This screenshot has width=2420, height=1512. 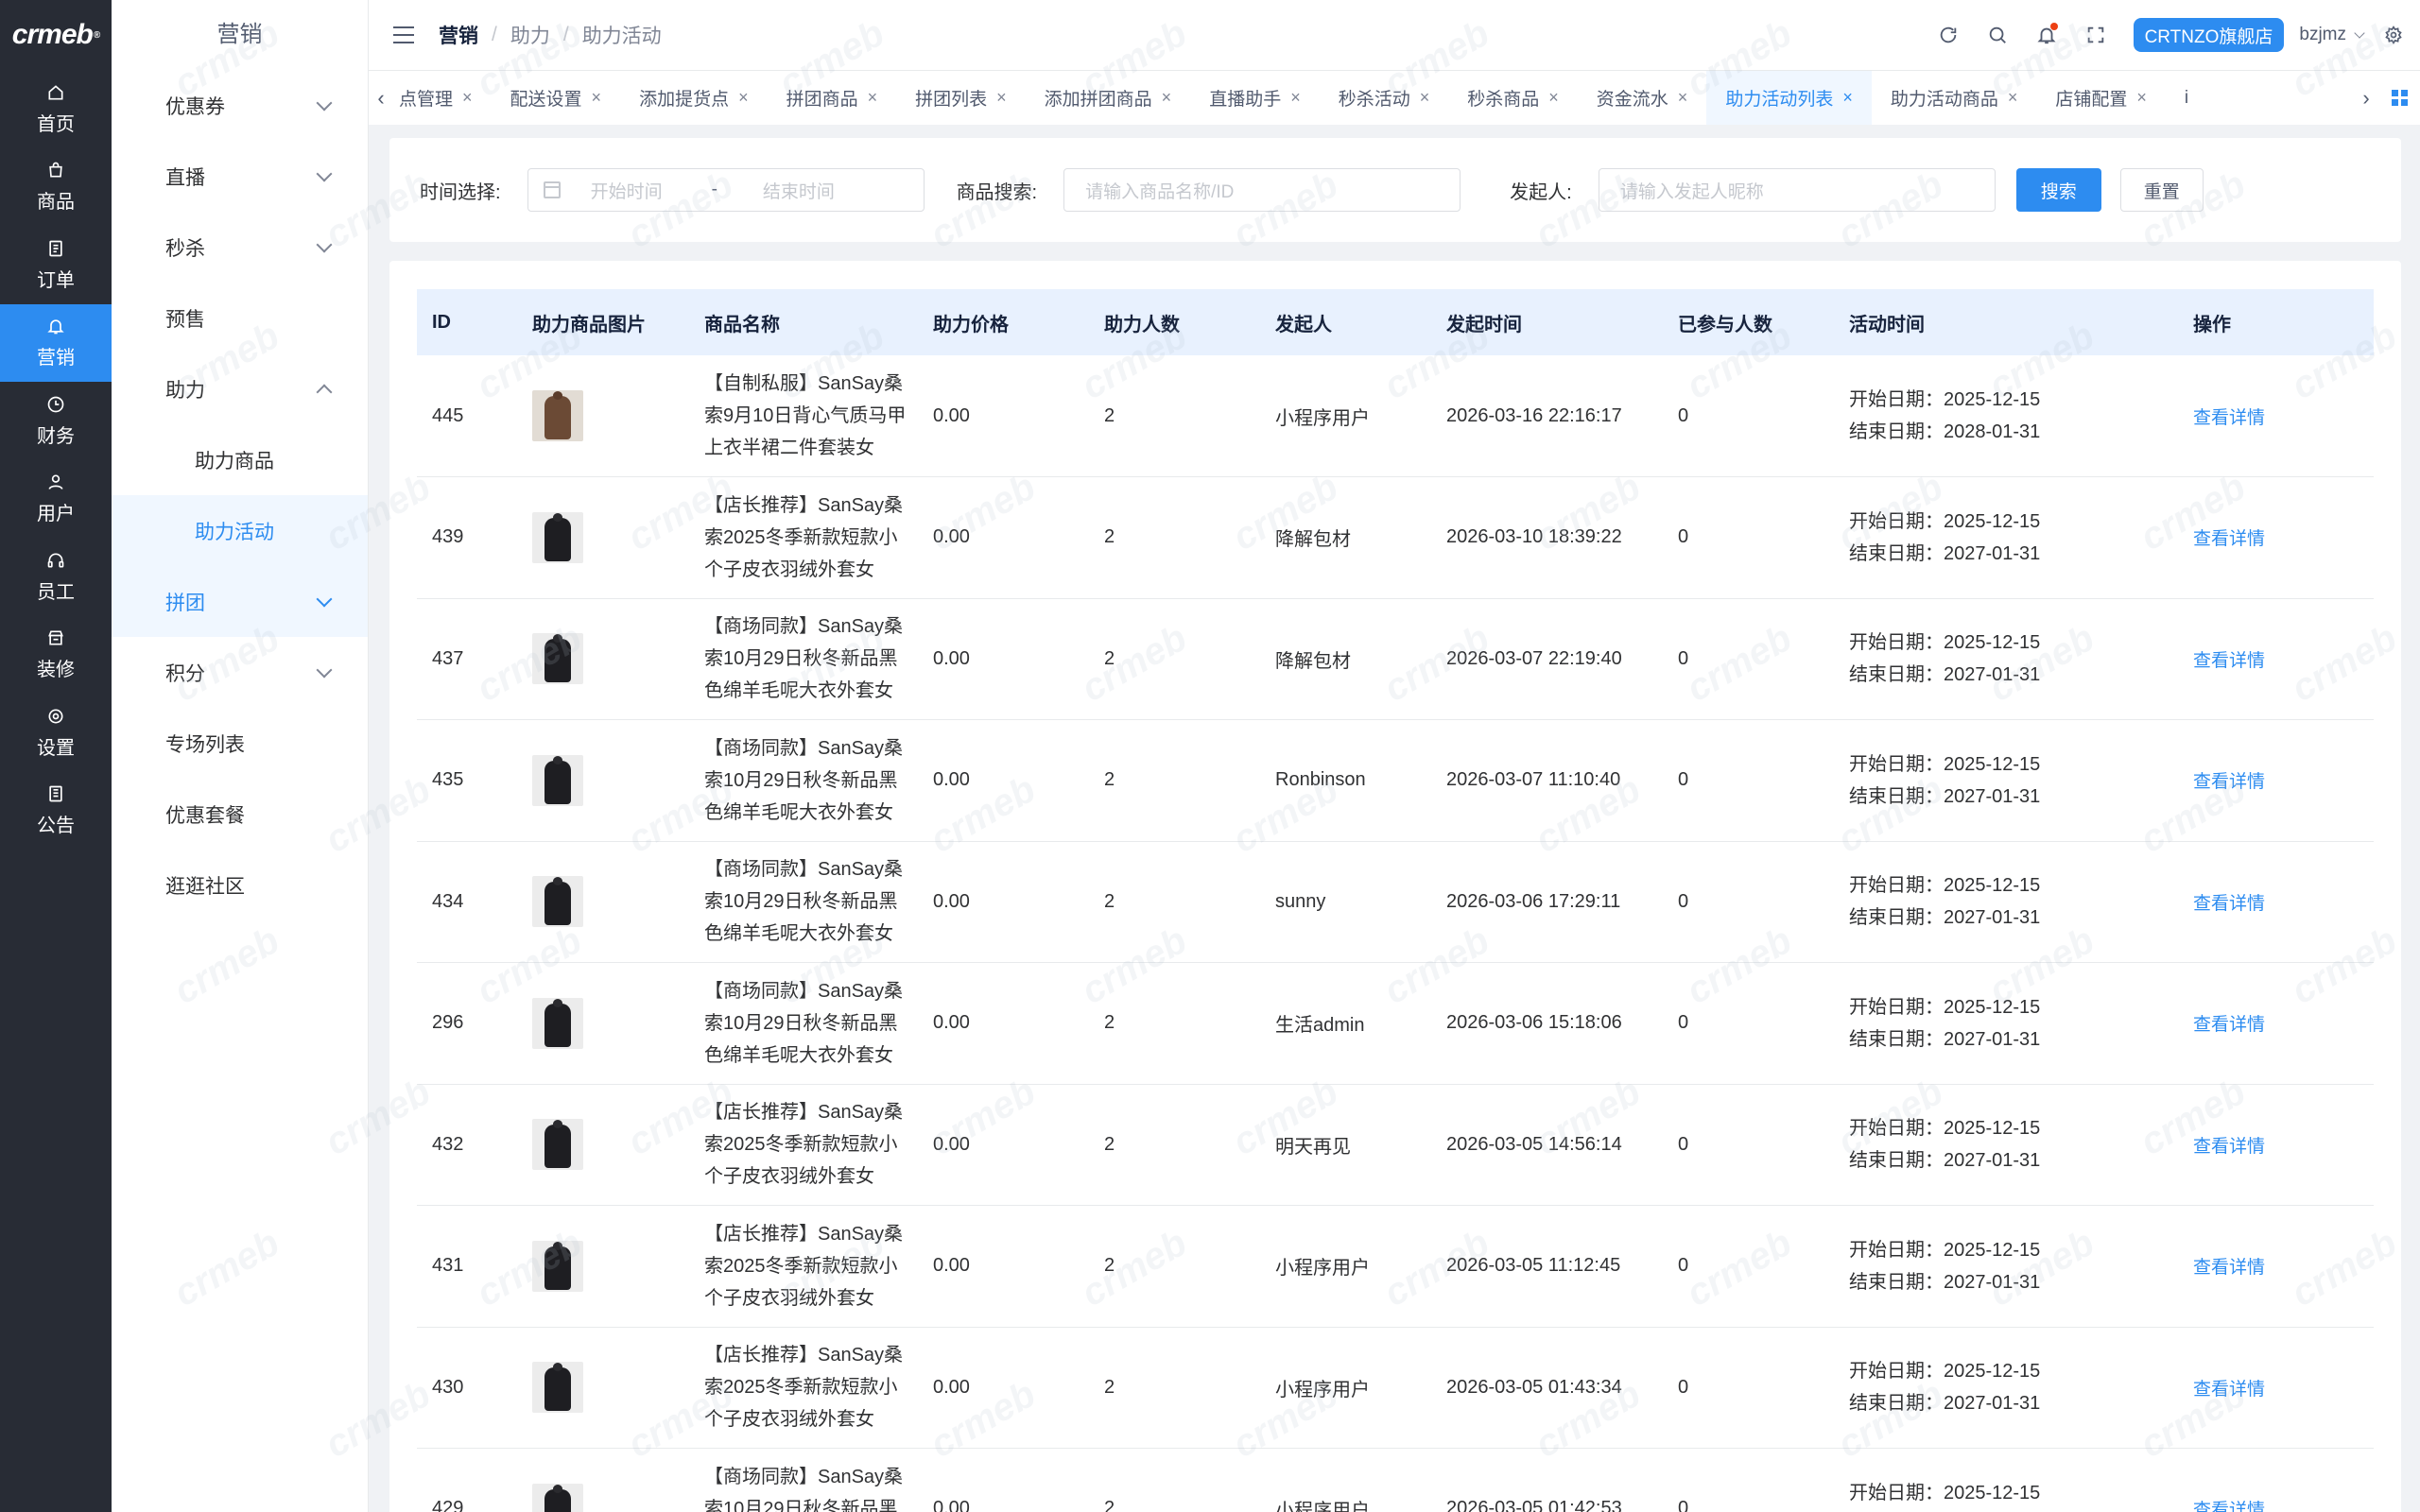 What do you see at coordinates (240, 176) in the screenshot?
I see `submenu-item-live: 直播` at bounding box center [240, 176].